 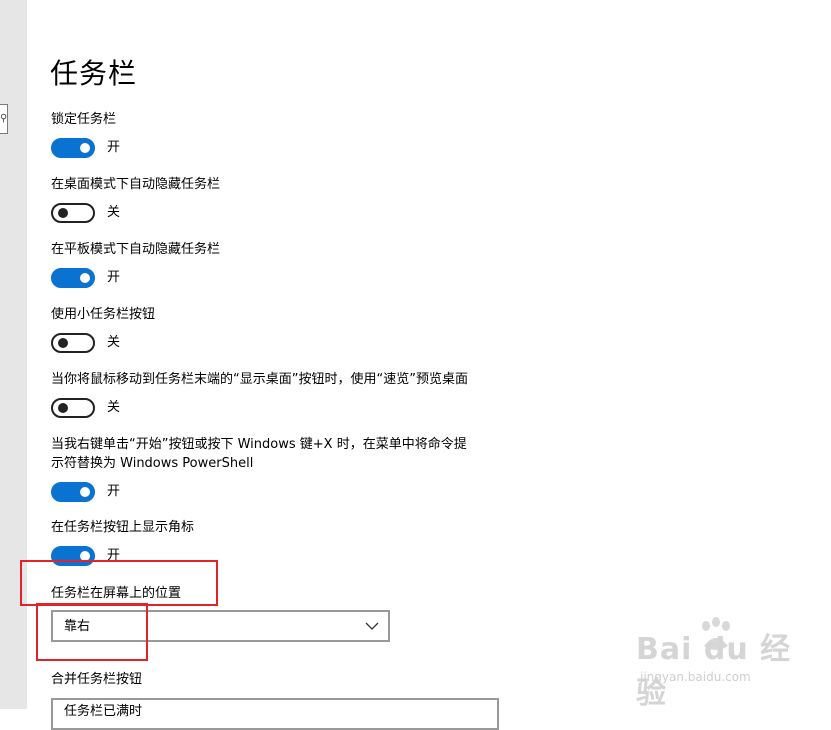 What do you see at coordinates (114, 342) in the screenshot?
I see `toggle-state-small-buttons: 关` at bounding box center [114, 342].